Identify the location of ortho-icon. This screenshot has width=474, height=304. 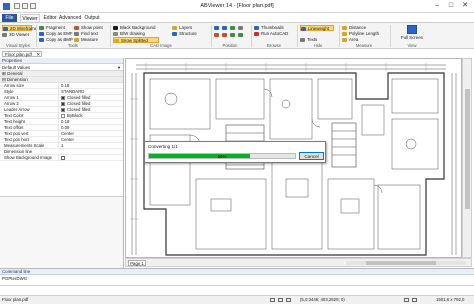
(288, 300).